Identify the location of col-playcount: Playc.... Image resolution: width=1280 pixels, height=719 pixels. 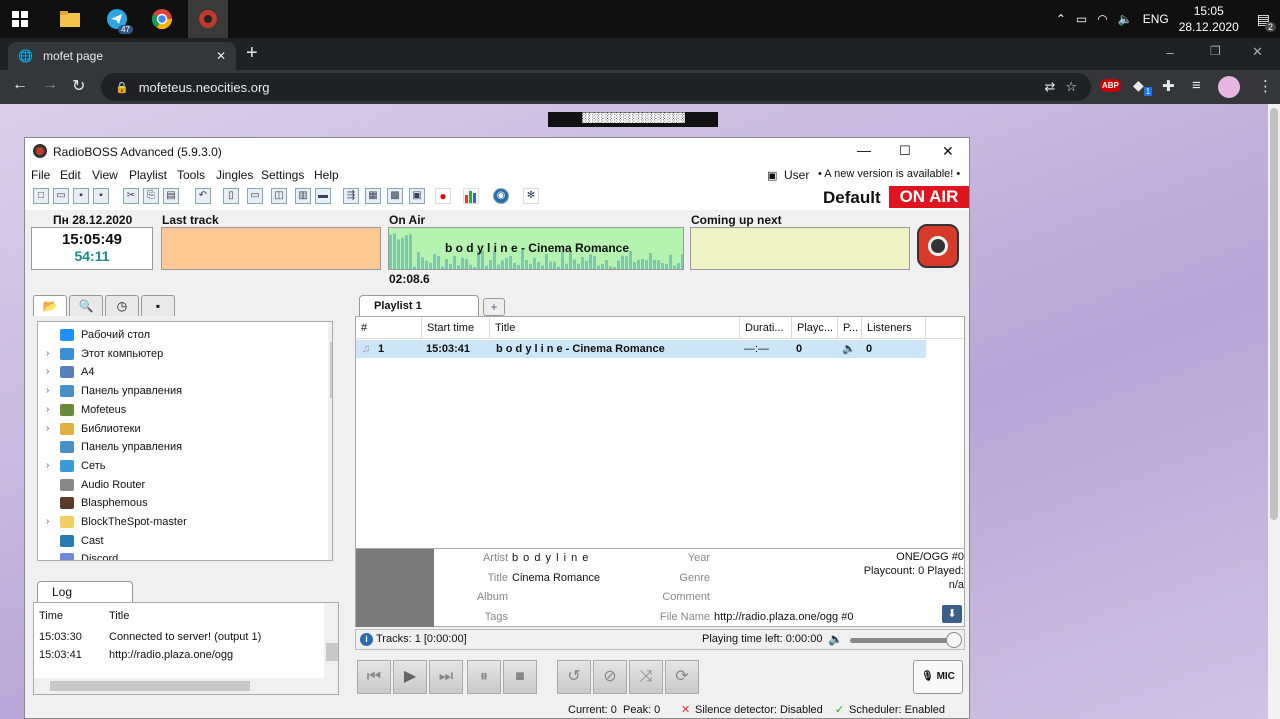
(815, 328).